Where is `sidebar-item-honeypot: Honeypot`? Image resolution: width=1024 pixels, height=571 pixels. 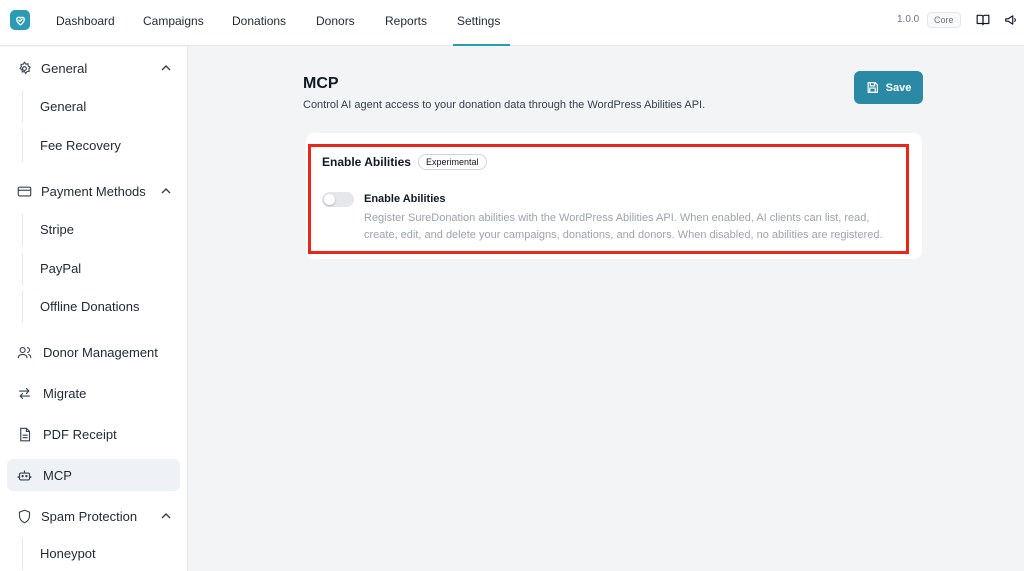 sidebar-item-honeypot: Honeypot is located at coordinates (101, 554).